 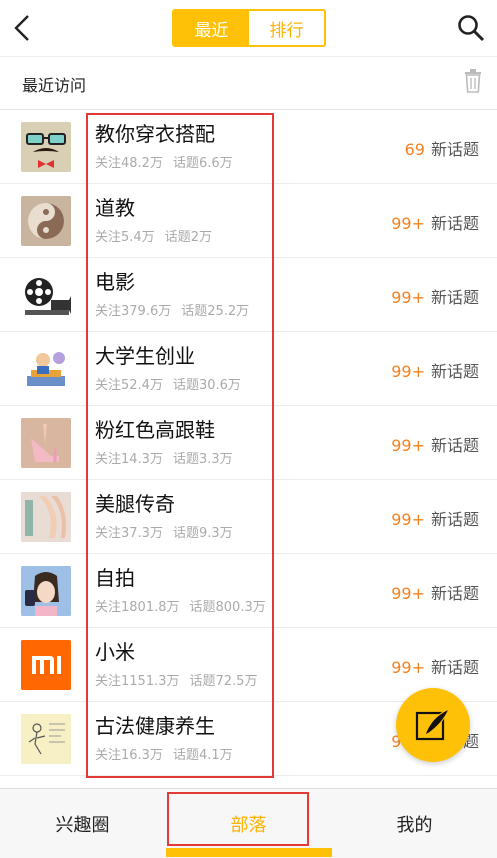 I want to click on tribe-stats: 关注52.4万 话题30.6万, so click(x=173, y=383).